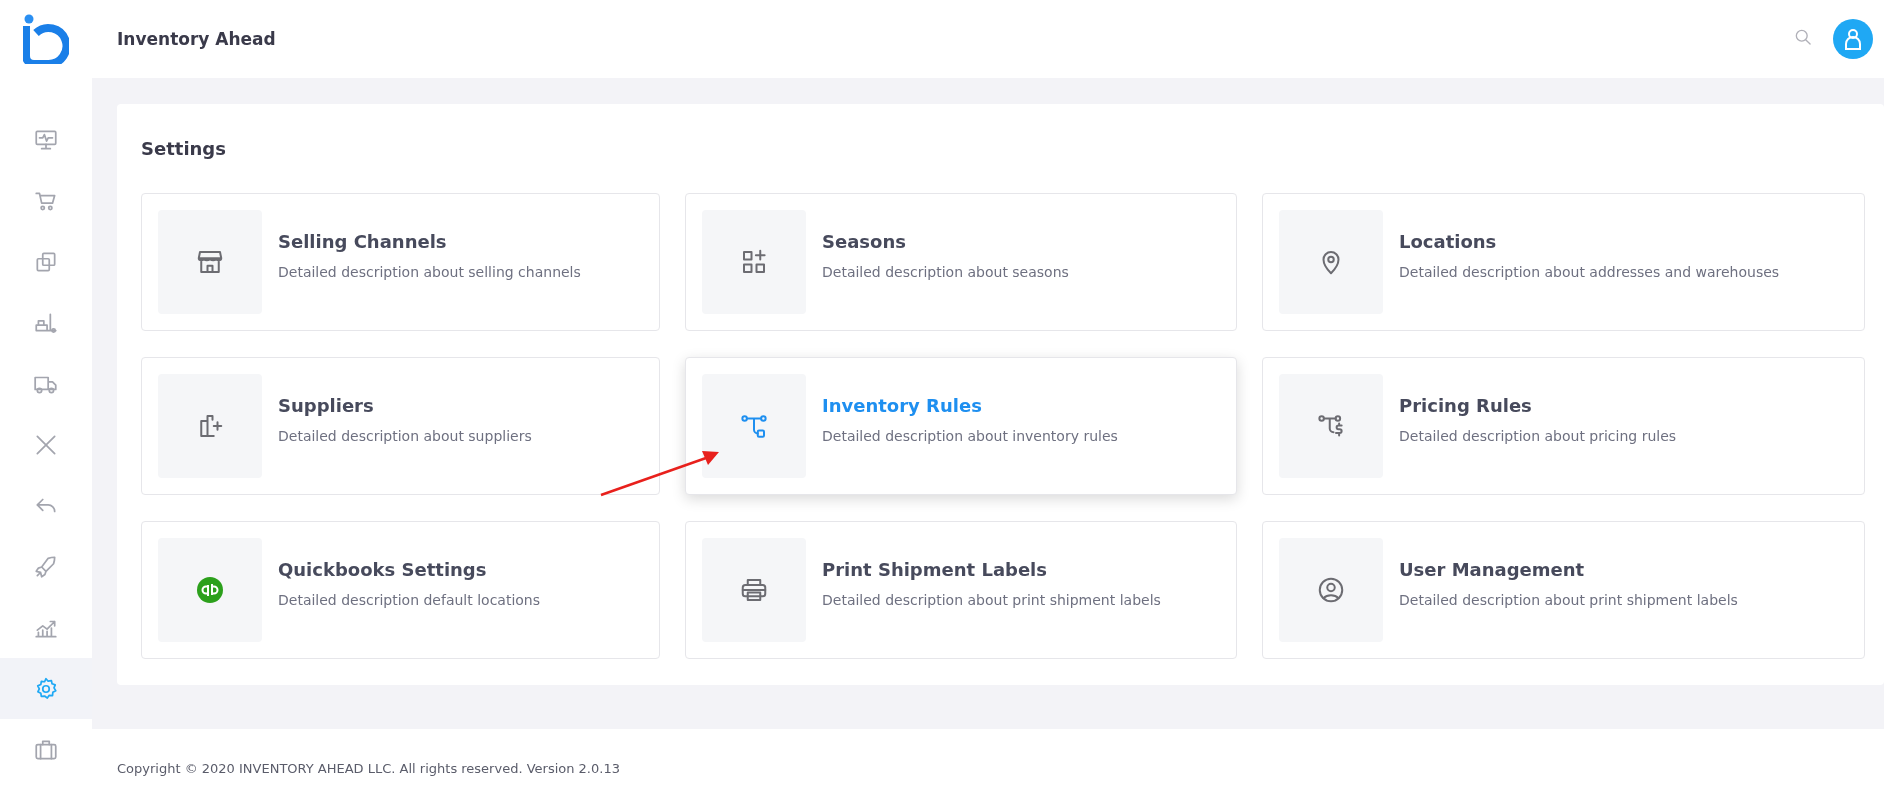 The width and height of the screenshot is (1884, 808). I want to click on page-title: Settings, so click(184, 148).